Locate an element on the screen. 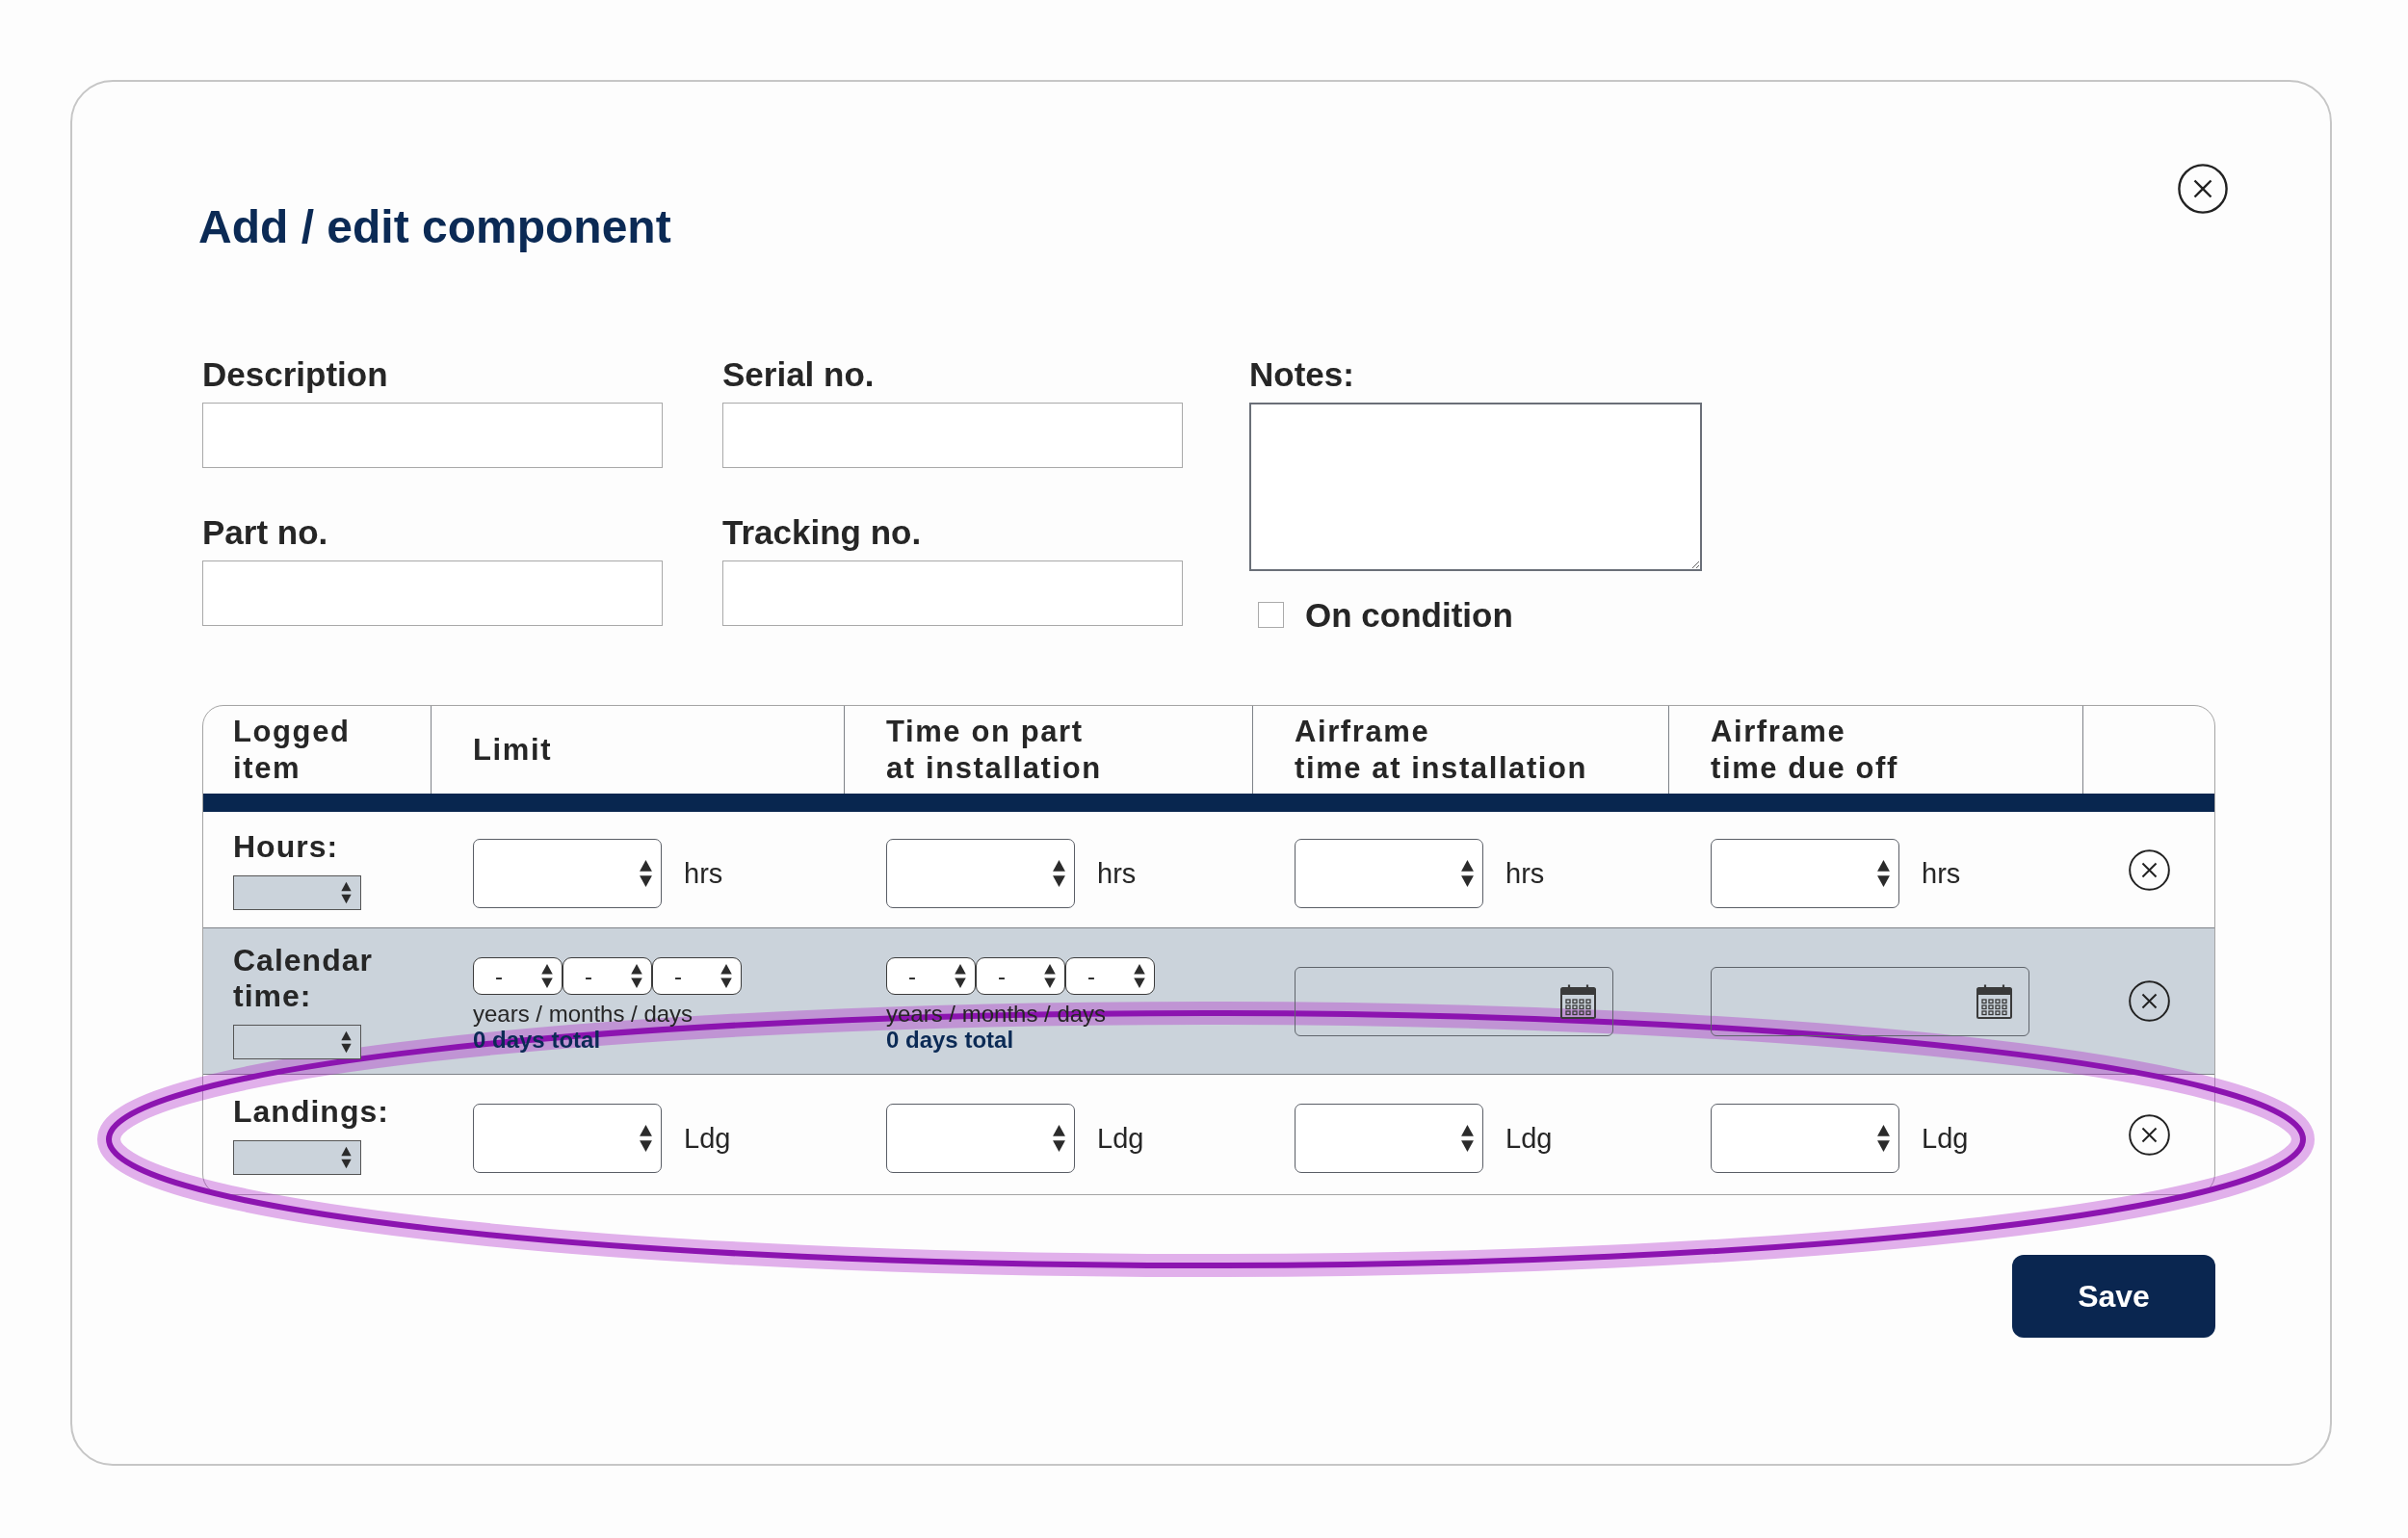 The image size is (2408, 1538). field-label: Part no. is located at coordinates (265, 532).